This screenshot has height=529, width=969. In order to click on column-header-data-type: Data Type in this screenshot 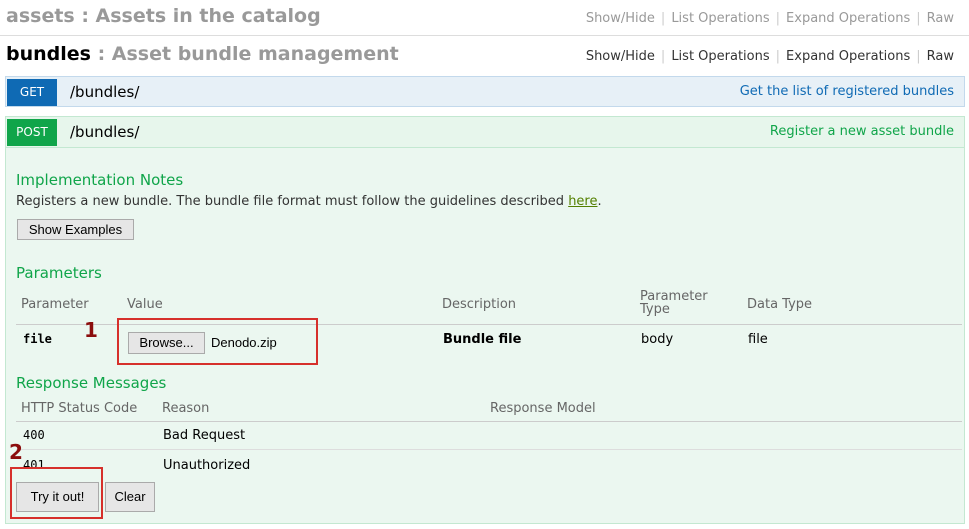, I will do `click(780, 304)`.